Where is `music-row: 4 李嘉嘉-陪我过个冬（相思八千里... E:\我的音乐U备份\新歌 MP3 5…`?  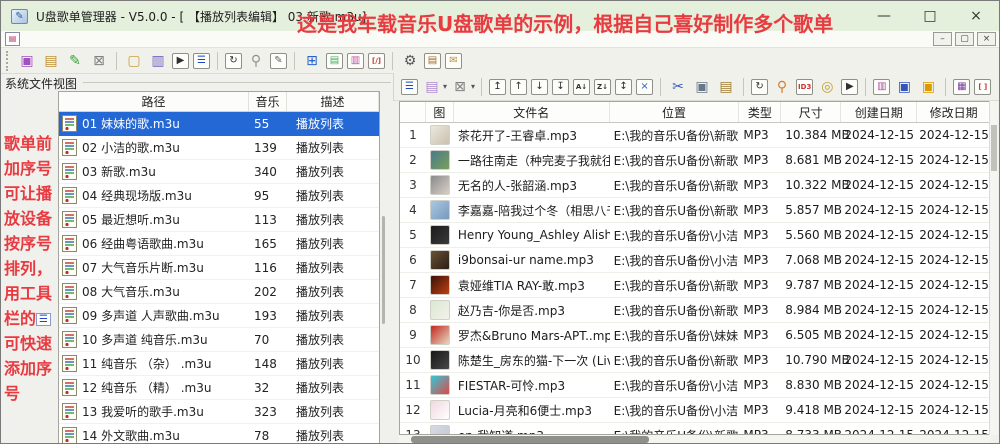
music-row: 4 李嘉嘉-陪我过个冬（相思八千里... E:\我的音乐U备份\新歌 MP3 5… is located at coordinates (695, 210).